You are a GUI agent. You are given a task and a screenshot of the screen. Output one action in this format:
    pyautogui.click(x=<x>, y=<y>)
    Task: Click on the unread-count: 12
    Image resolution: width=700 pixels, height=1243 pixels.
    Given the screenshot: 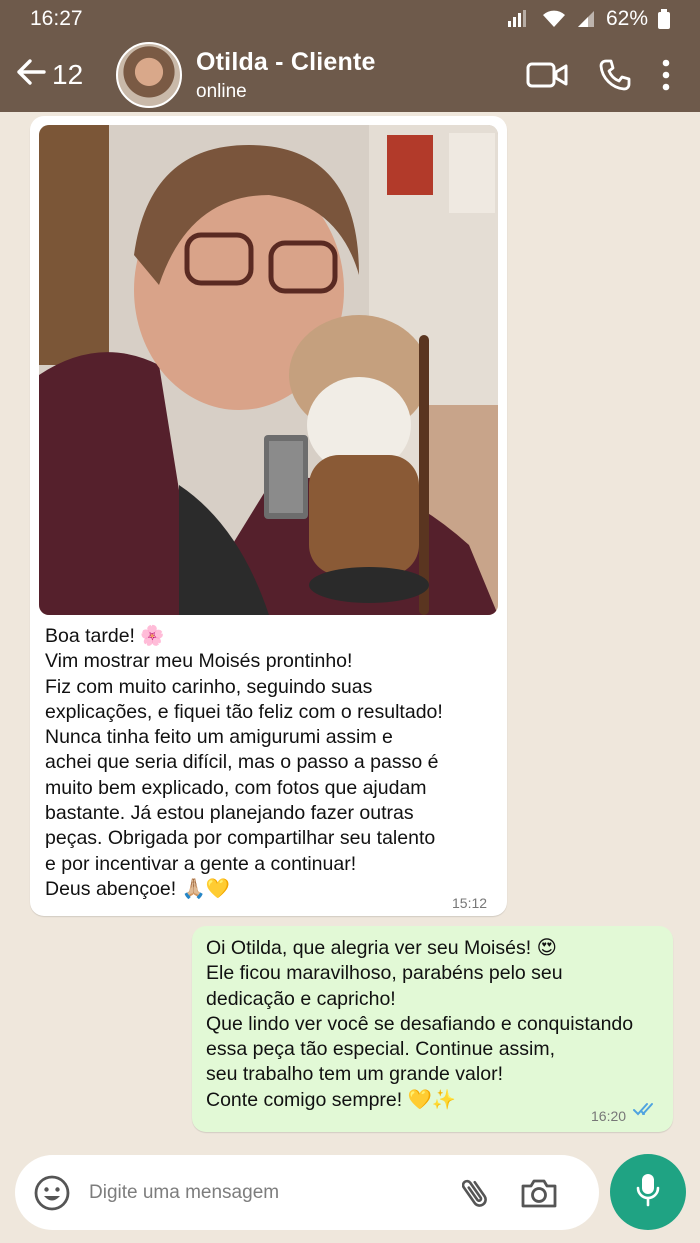 What is the action you would take?
    pyautogui.click(x=68, y=74)
    